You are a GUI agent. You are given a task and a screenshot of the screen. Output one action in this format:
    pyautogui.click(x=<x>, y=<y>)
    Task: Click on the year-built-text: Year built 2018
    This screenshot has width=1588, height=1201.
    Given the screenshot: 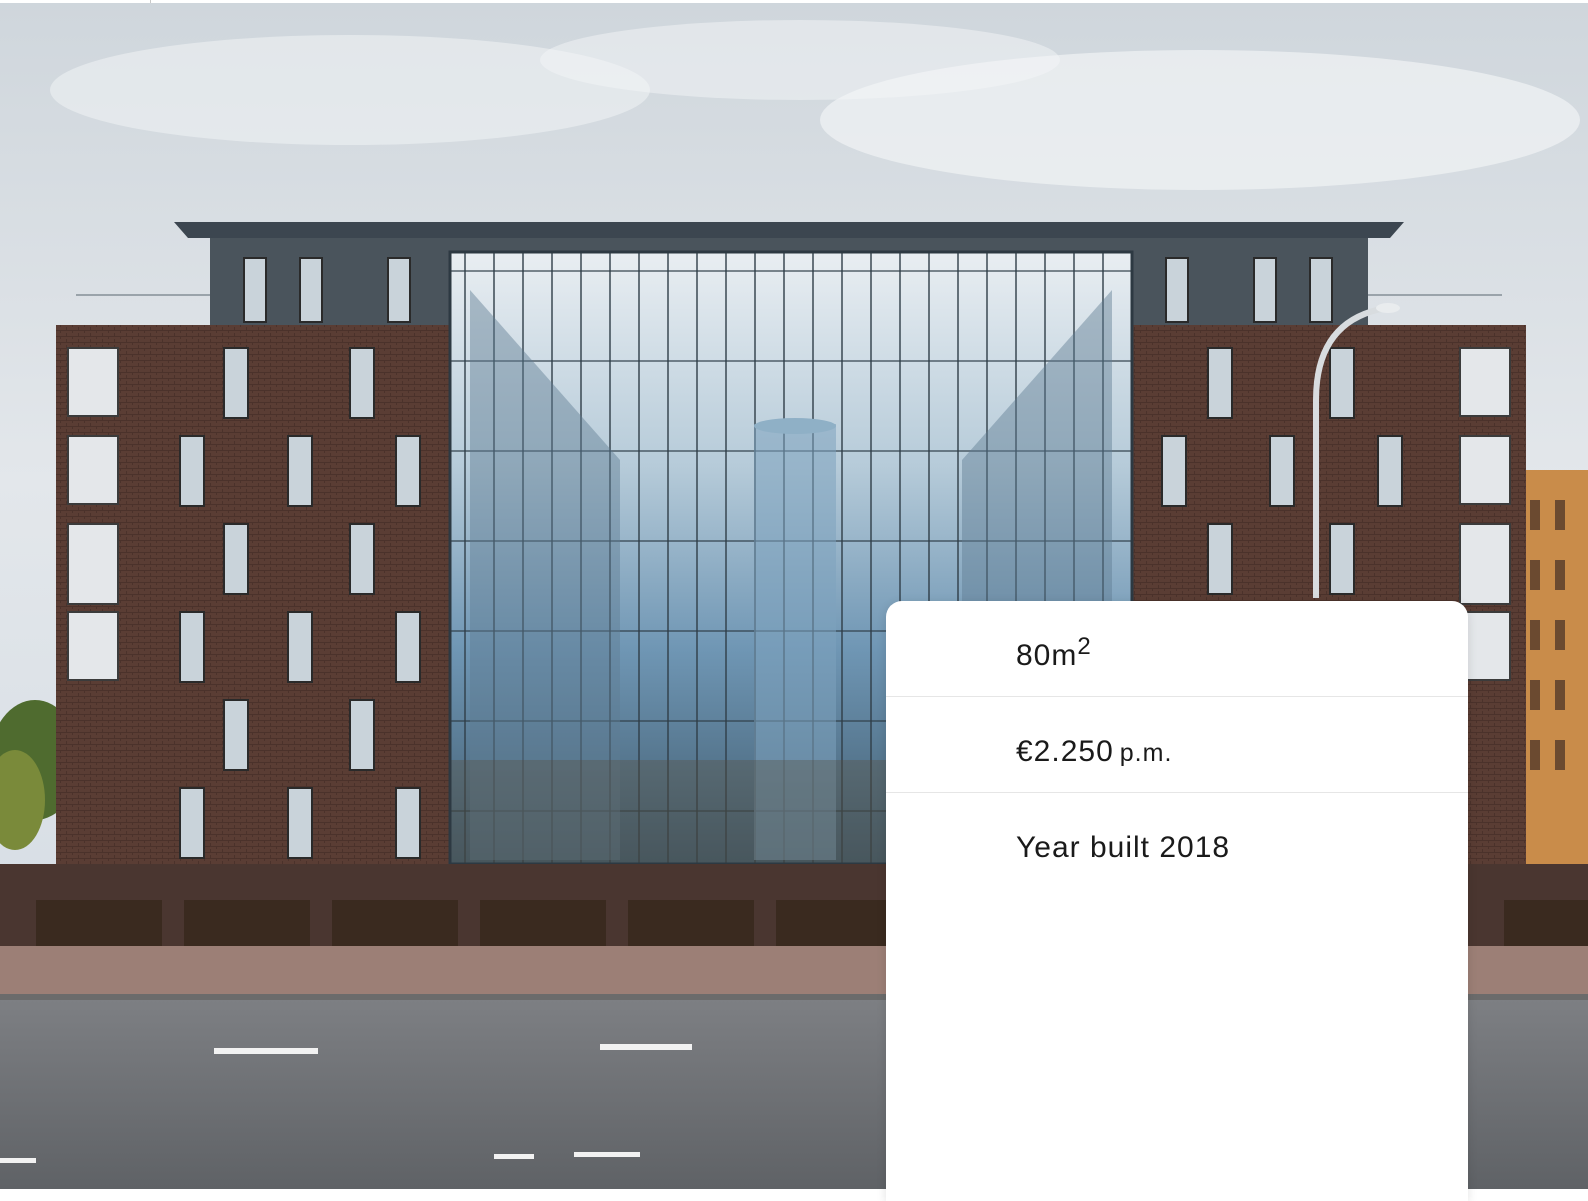 What is the action you would take?
    pyautogui.click(x=1123, y=847)
    